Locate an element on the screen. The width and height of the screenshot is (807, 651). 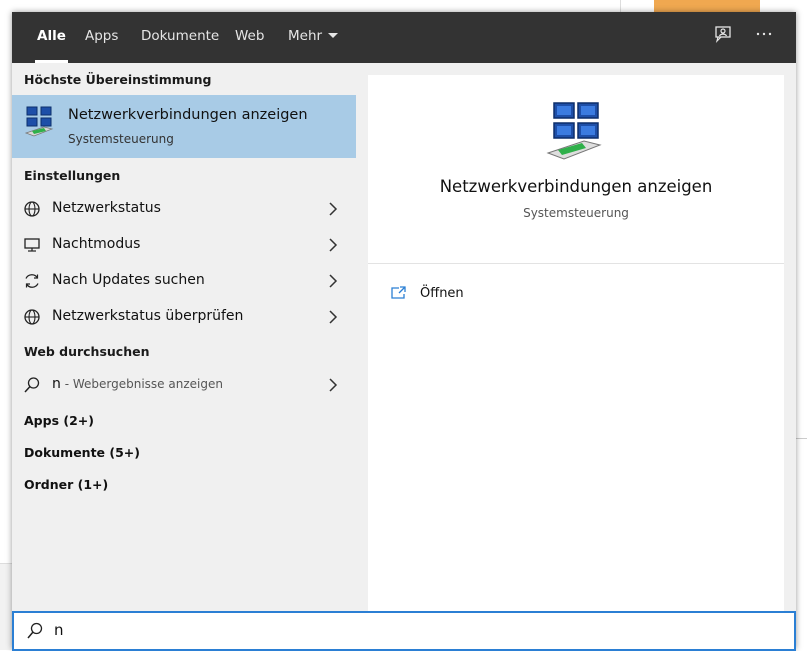
best-match-subtitle: Systemsteuerung is located at coordinates (121, 139).